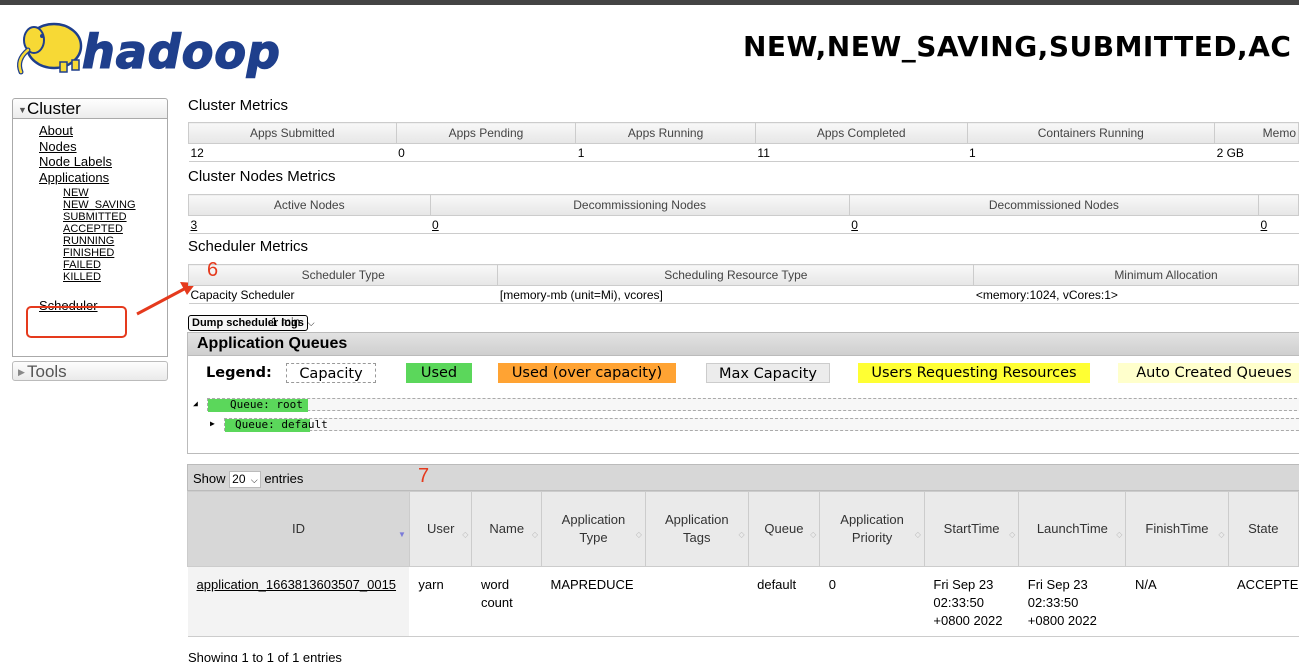 The image size is (1299, 662). I want to click on header-apps-completed: Apps Completed, so click(861, 133).